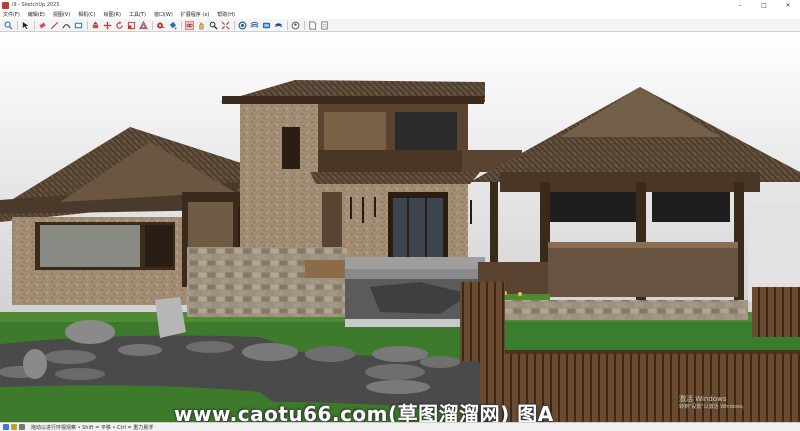 This screenshot has height=431, width=800. What do you see at coordinates (6, 427) in the screenshot?
I see `info-icon` at bounding box center [6, 427].